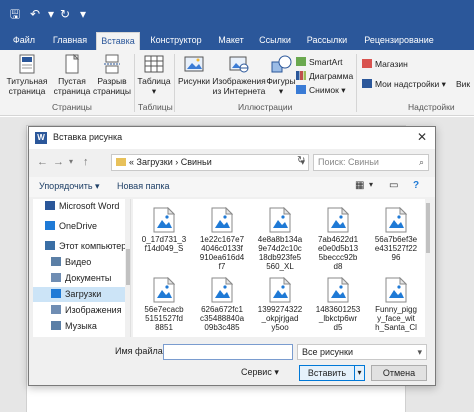 This screenshot has height=412, width=474. I want to click on file-item: 7ab4622d1 e0e0d5b13 5beccc92b d8, so click(338, 238).